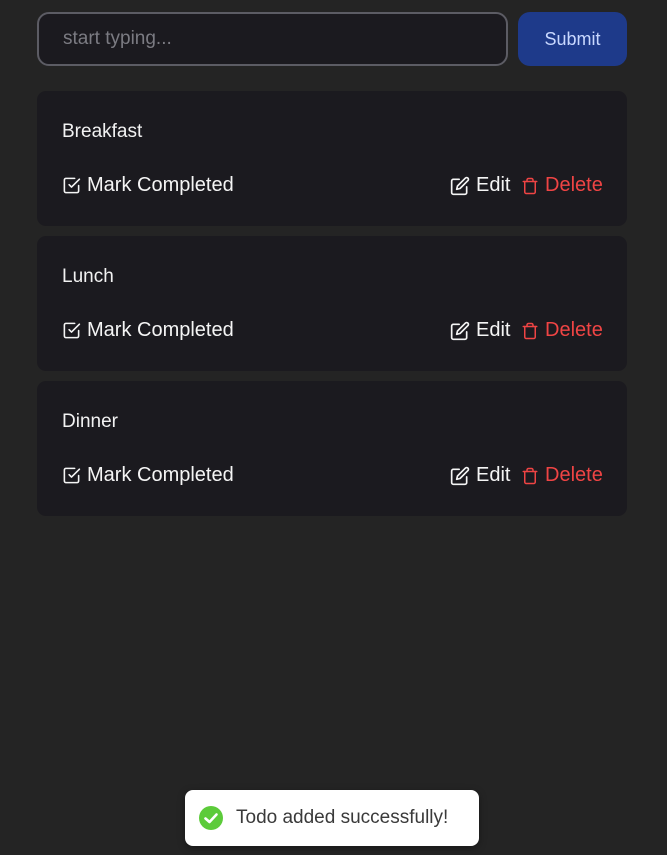 Image resolution: width=667 pixels, height=855 pixels. What do you see at coordinates (211, 818) in the screenshot?
I see `check-circle-icon` at bounding box center [211, 818].